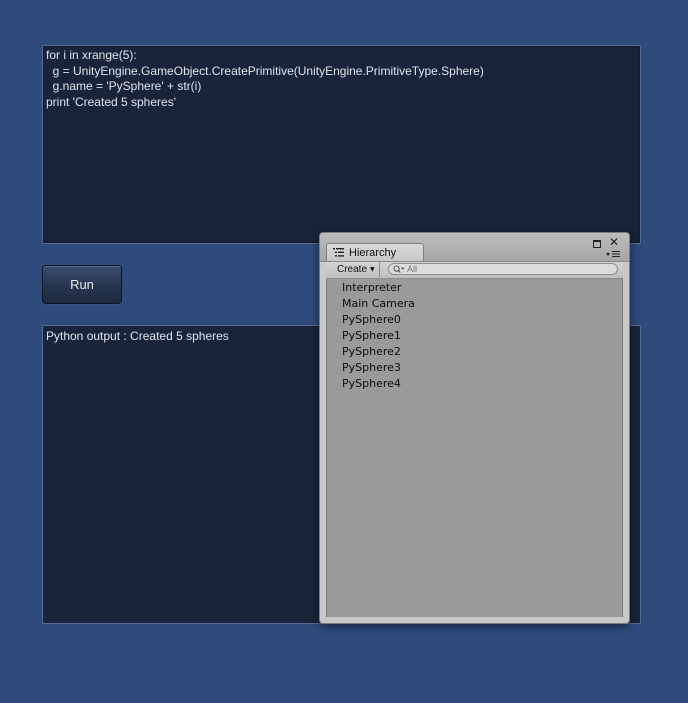  Describe the element at coordinates (372, 269) in the screenshot. I see `chevron-down-icon: ▼` at that location.